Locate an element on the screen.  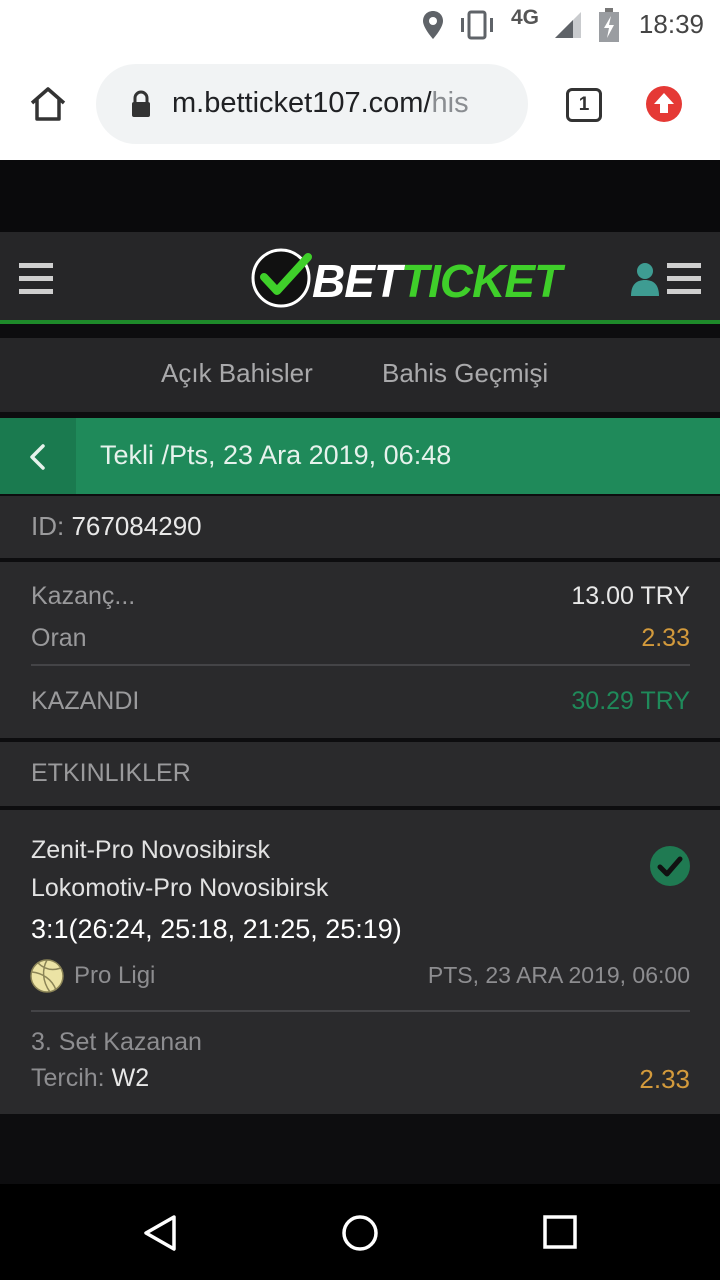
user-icon is located at coordinates (645, 279).